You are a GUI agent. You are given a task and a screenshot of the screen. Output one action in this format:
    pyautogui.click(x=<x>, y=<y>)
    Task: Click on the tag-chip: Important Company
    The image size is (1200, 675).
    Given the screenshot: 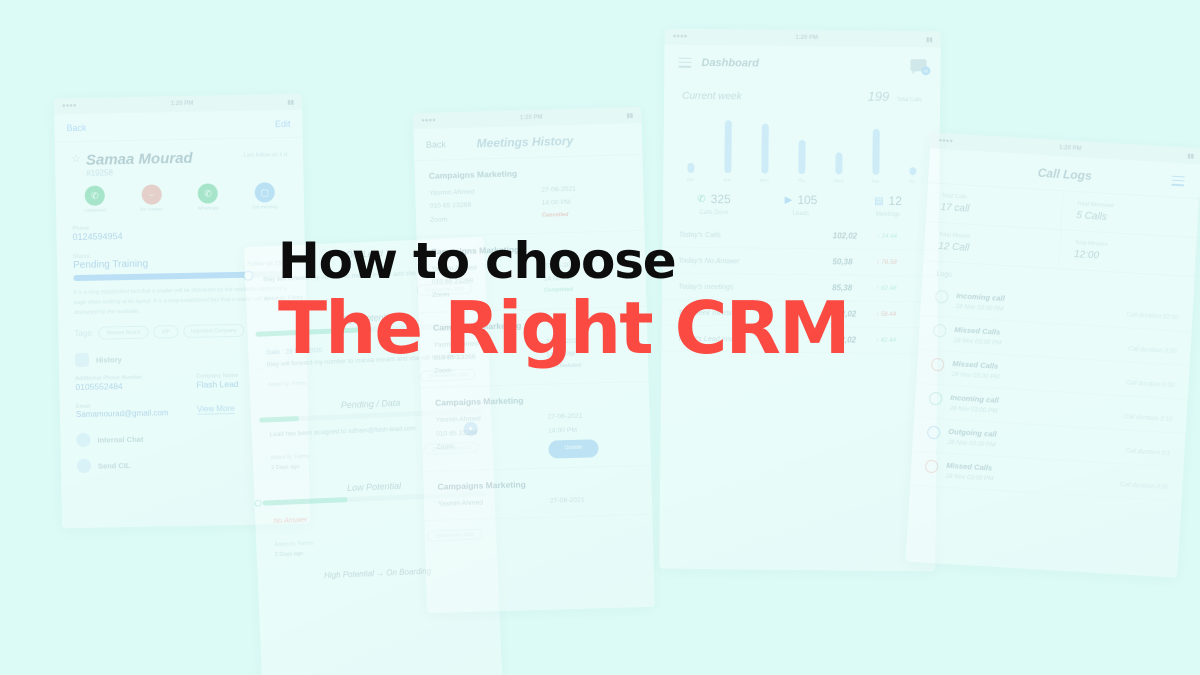 What is the action you would take?
    pyautogui.click(x=213, y=331)
    